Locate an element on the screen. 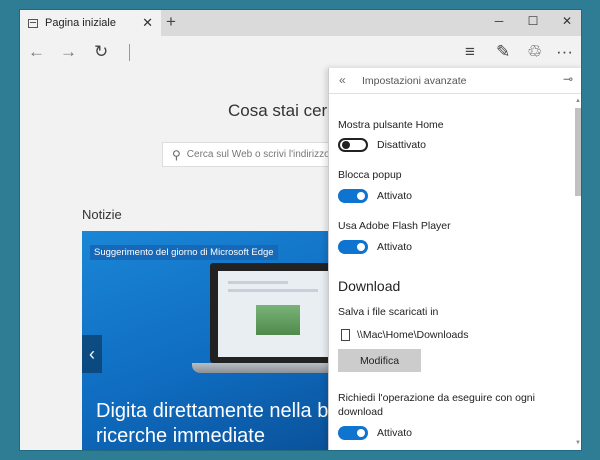  hero-caption-line-2: ricerche immediate is located at coordinates (180, 436).